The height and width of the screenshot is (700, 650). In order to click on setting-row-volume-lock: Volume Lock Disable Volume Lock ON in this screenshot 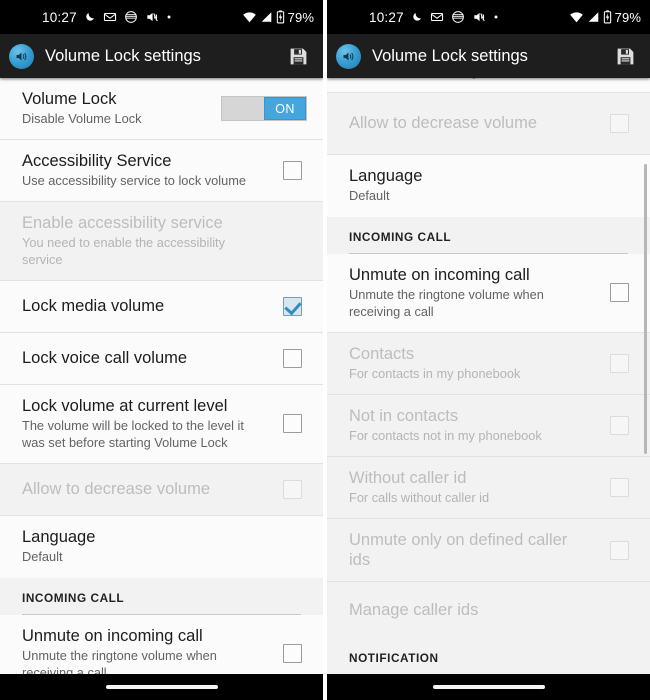, I will do `click(161, 109)`.